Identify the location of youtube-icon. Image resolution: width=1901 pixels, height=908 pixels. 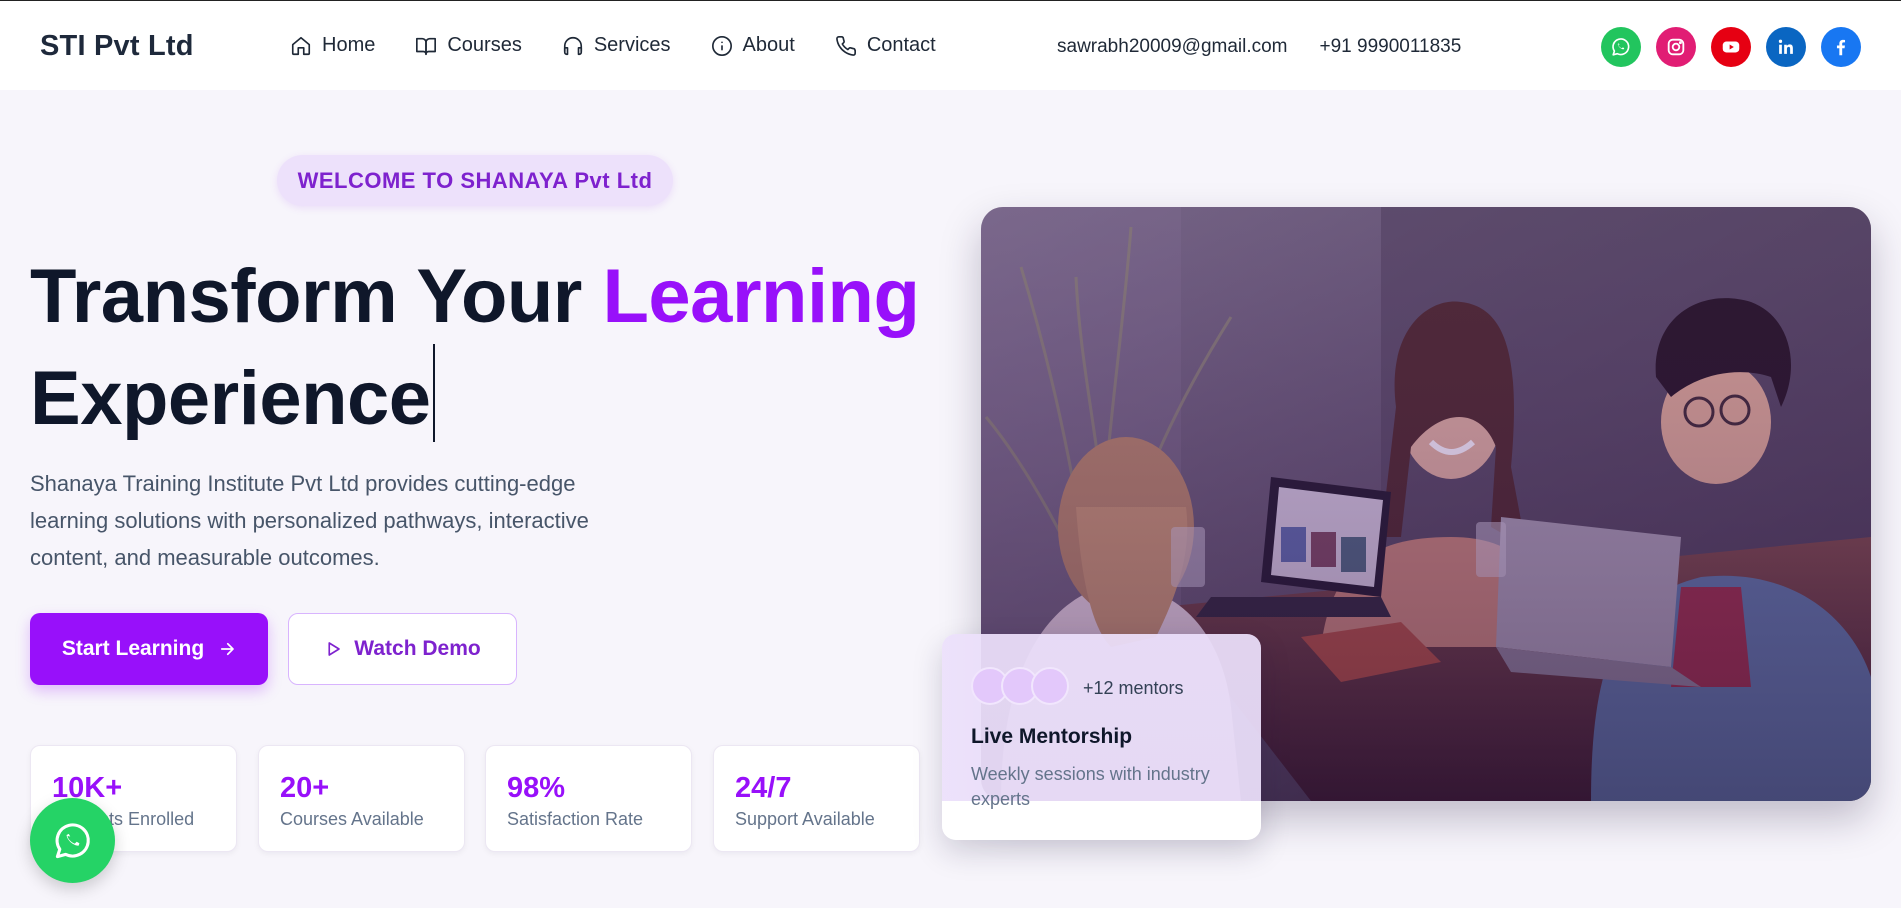
(1731, 47).